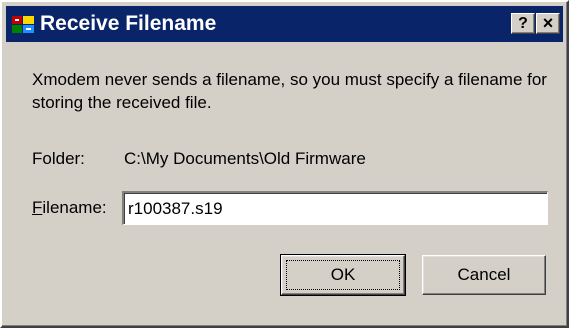  I want to click on folder-label: Folder:, so click(58, 158).